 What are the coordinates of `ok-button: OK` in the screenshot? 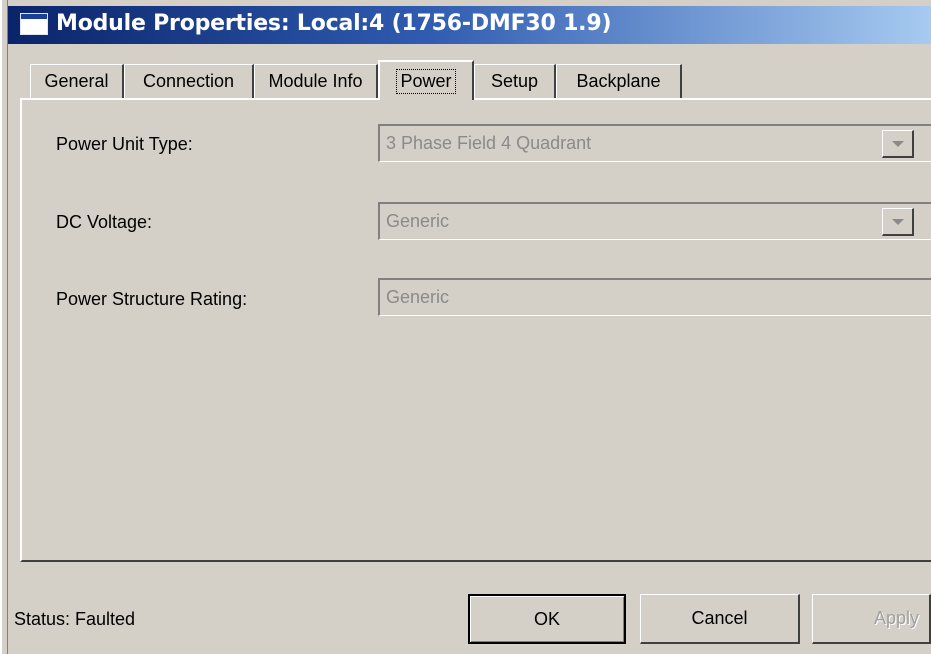 It's located at (547, 619).